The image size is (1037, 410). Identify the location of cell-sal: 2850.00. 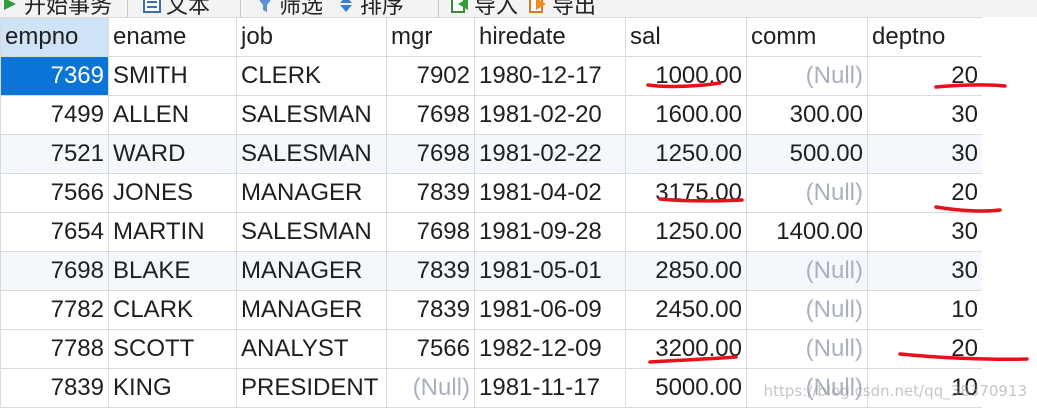
(686, 271).